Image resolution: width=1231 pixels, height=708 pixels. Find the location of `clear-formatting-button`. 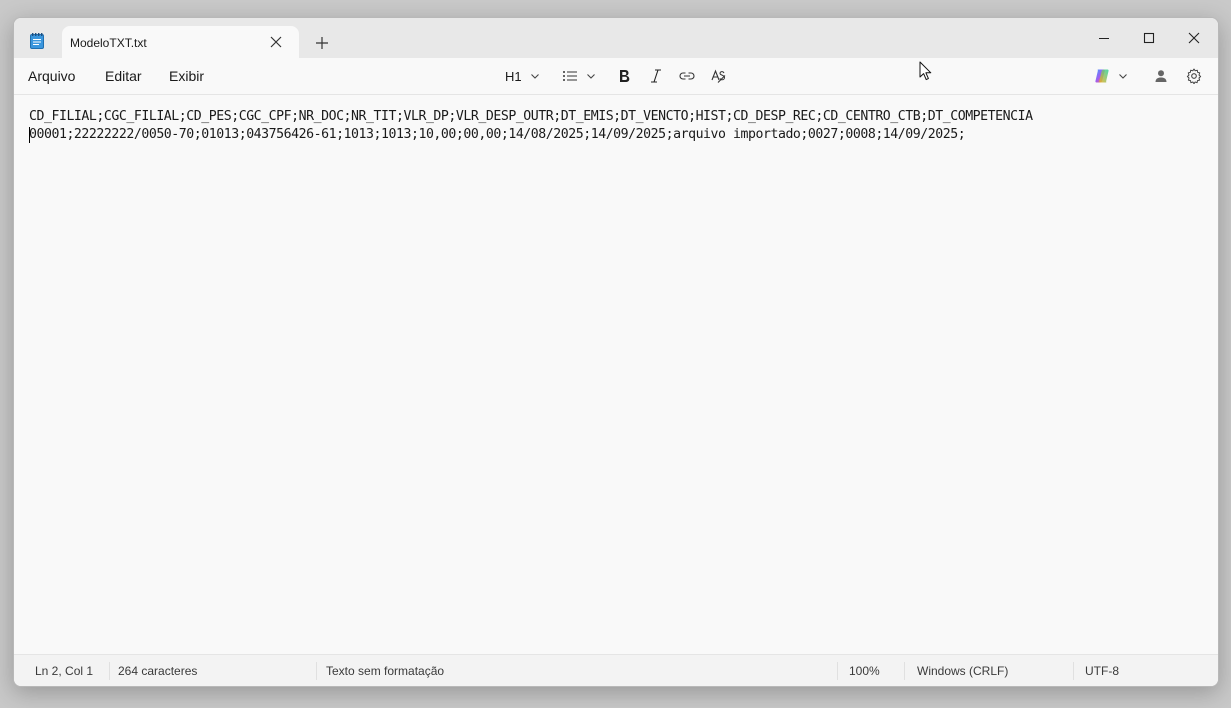

clear-formatting-button is located at coordinates (719, 76).